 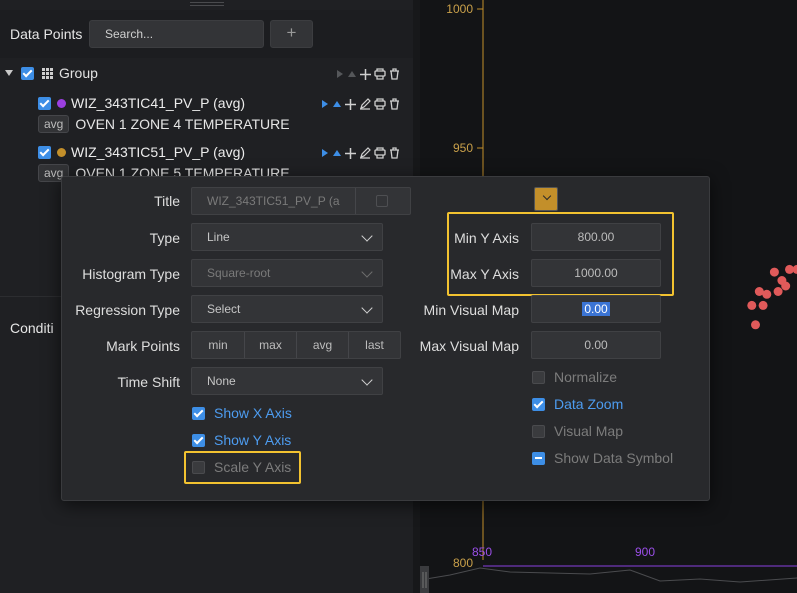 I want to click on show-data-symbol-checkbox: Show Data Symbol, so click(x=602, y=458).